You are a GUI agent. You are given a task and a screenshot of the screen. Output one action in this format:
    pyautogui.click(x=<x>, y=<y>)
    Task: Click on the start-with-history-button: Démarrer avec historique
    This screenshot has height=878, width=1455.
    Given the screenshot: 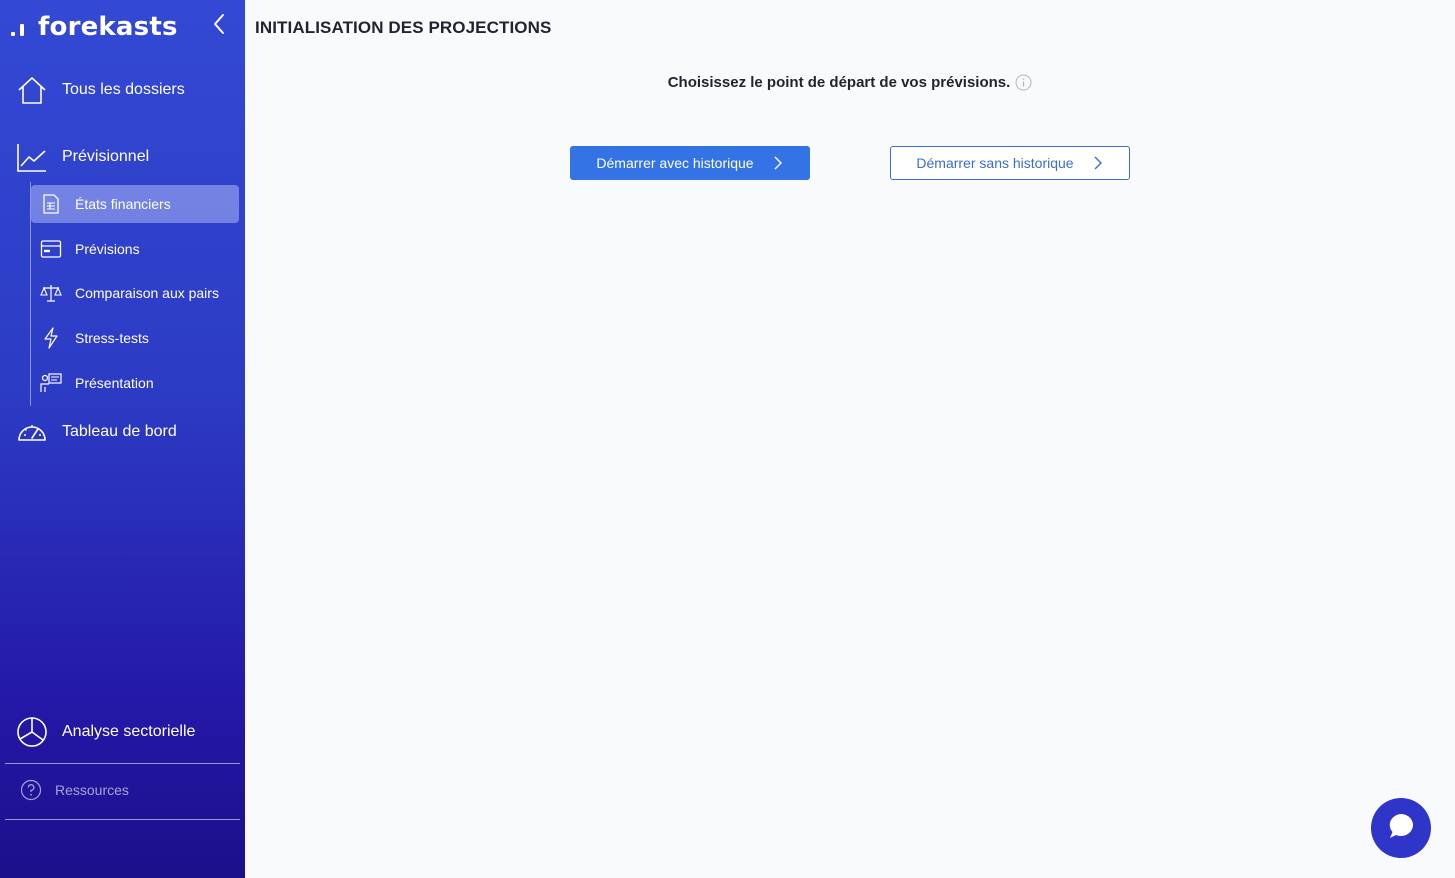 What is the action you would take?
    pyautogui.click(x=690, y=163)
    